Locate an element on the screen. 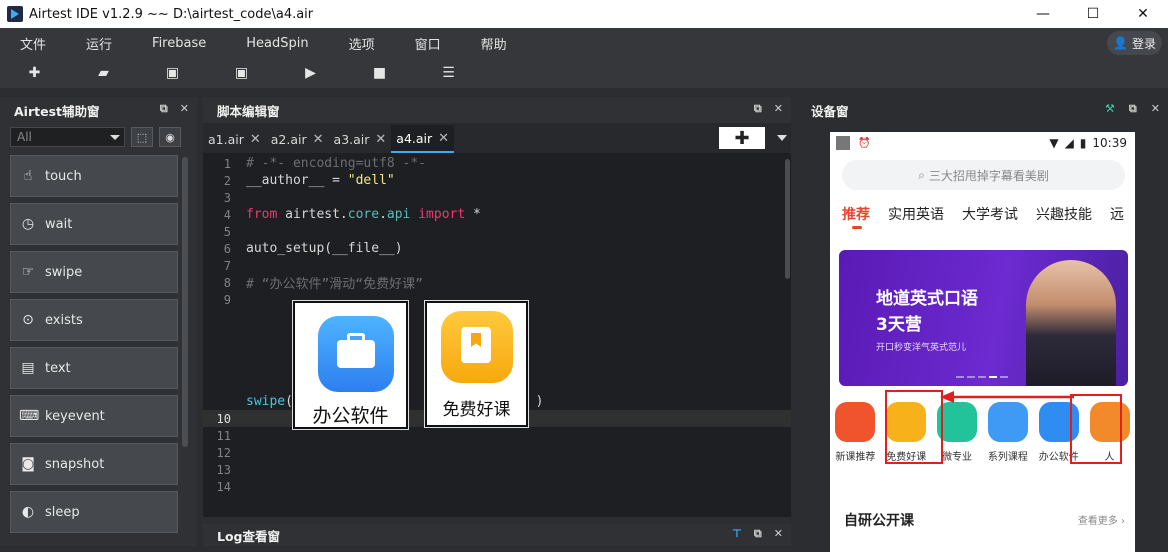 This screenshot has height=552, width=1168. maximize-button: ☐ is located at coordinates (1093, 14).